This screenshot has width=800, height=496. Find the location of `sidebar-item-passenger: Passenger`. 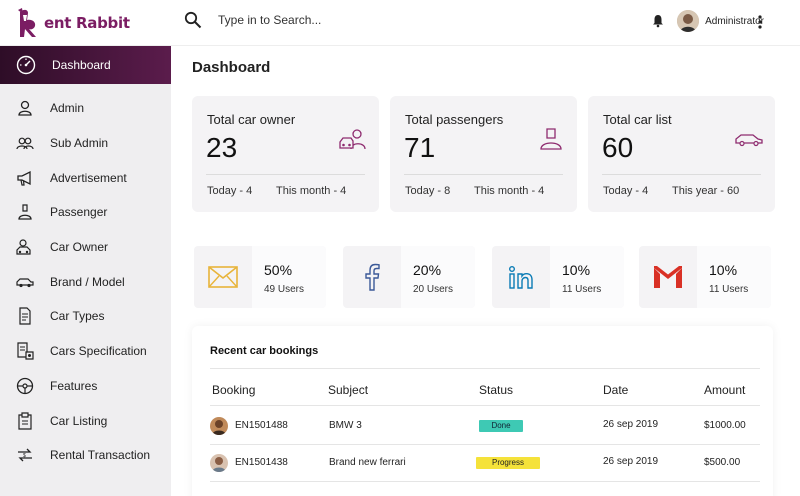

sidebar-item-passenger: Passenger is located at coordinates (85, 212).